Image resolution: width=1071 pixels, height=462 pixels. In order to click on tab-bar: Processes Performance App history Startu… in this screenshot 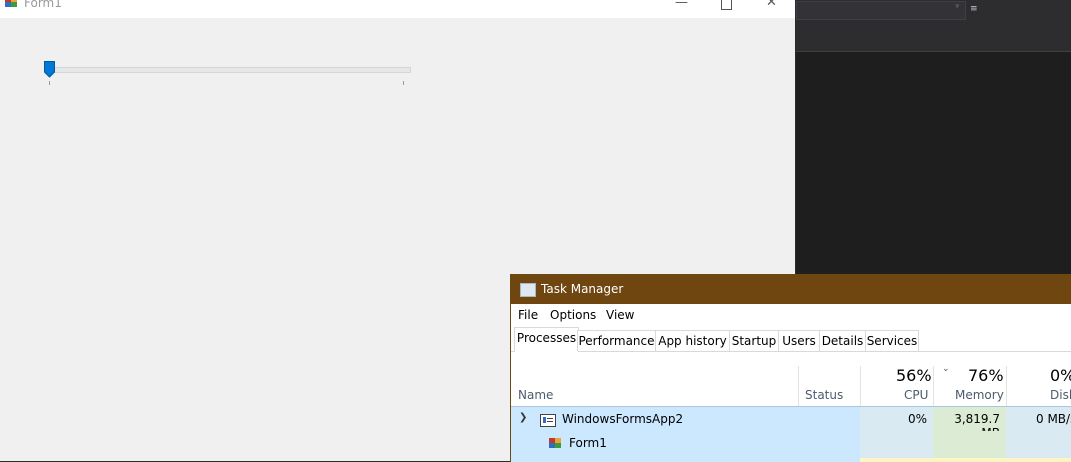, I will do `click(791, 338)`.